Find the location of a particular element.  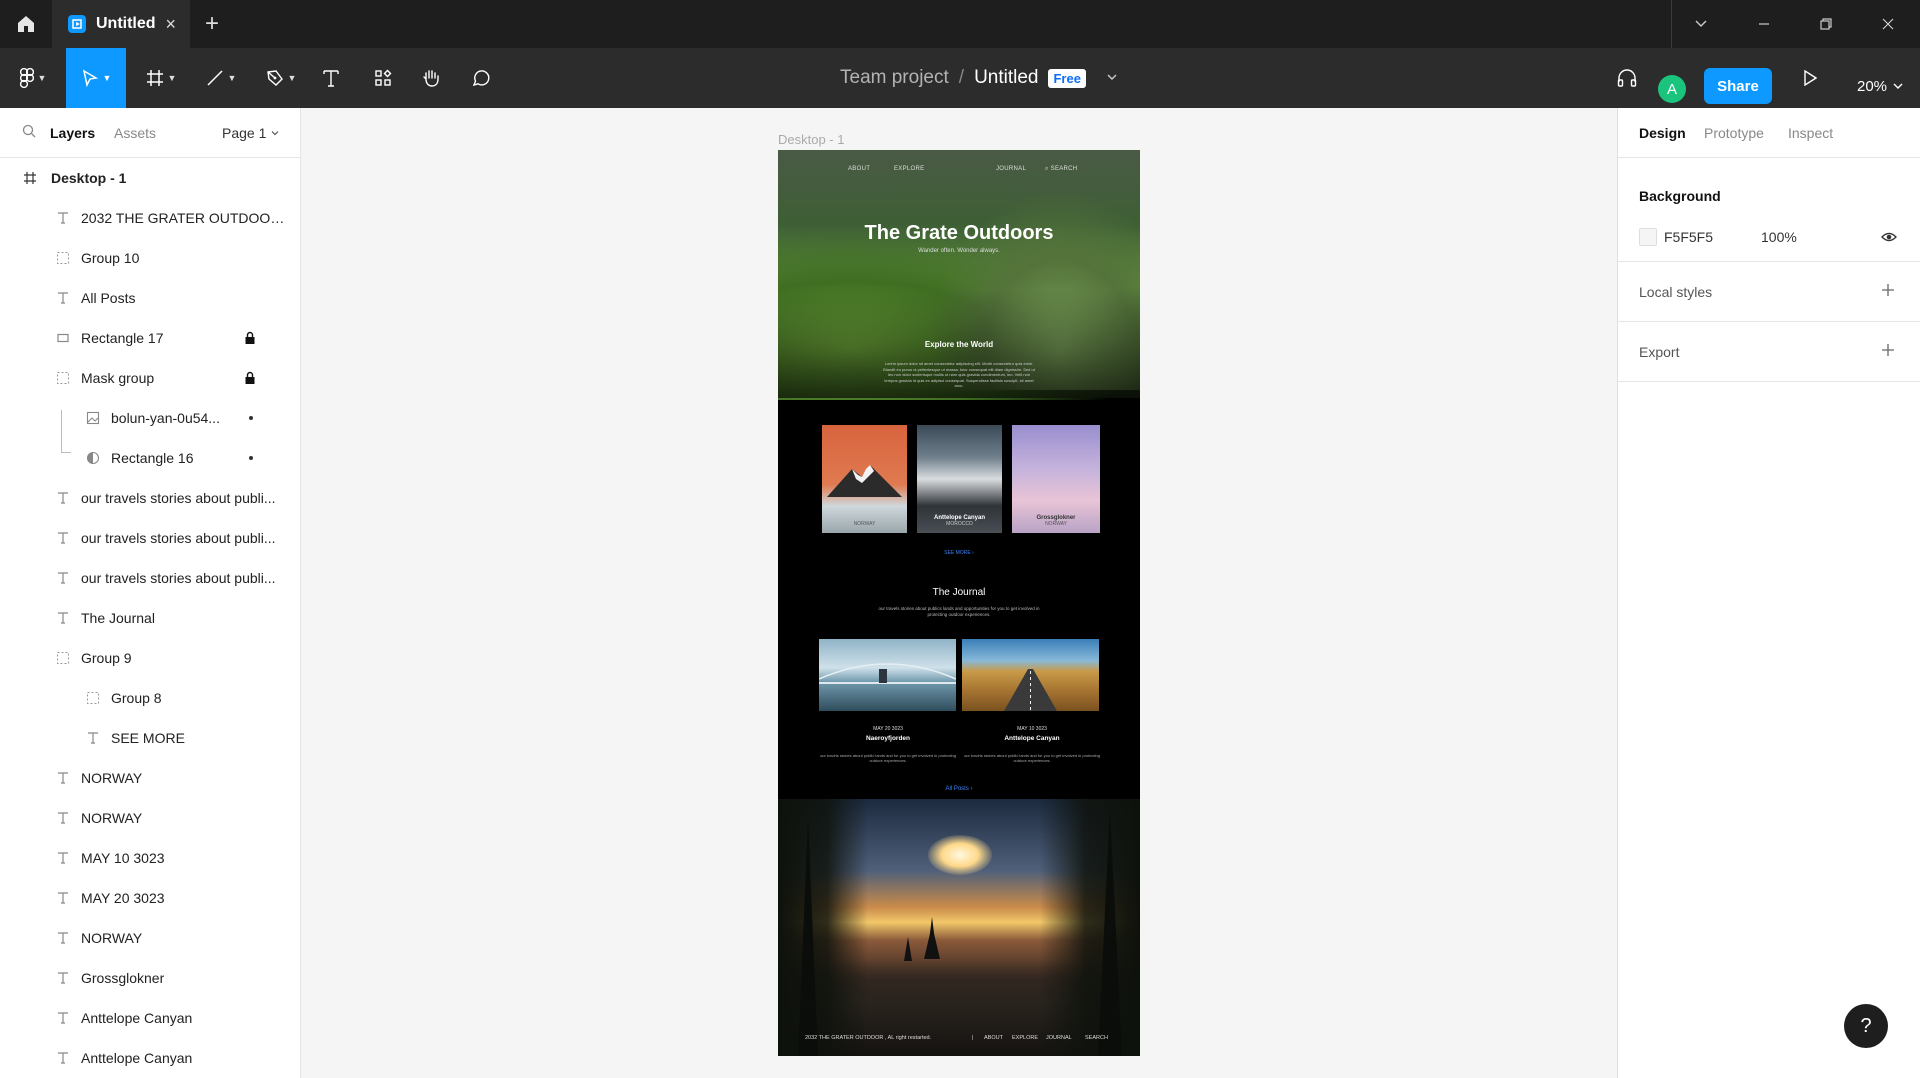

file-name: Untitled is located at coordinates (1006, 78).